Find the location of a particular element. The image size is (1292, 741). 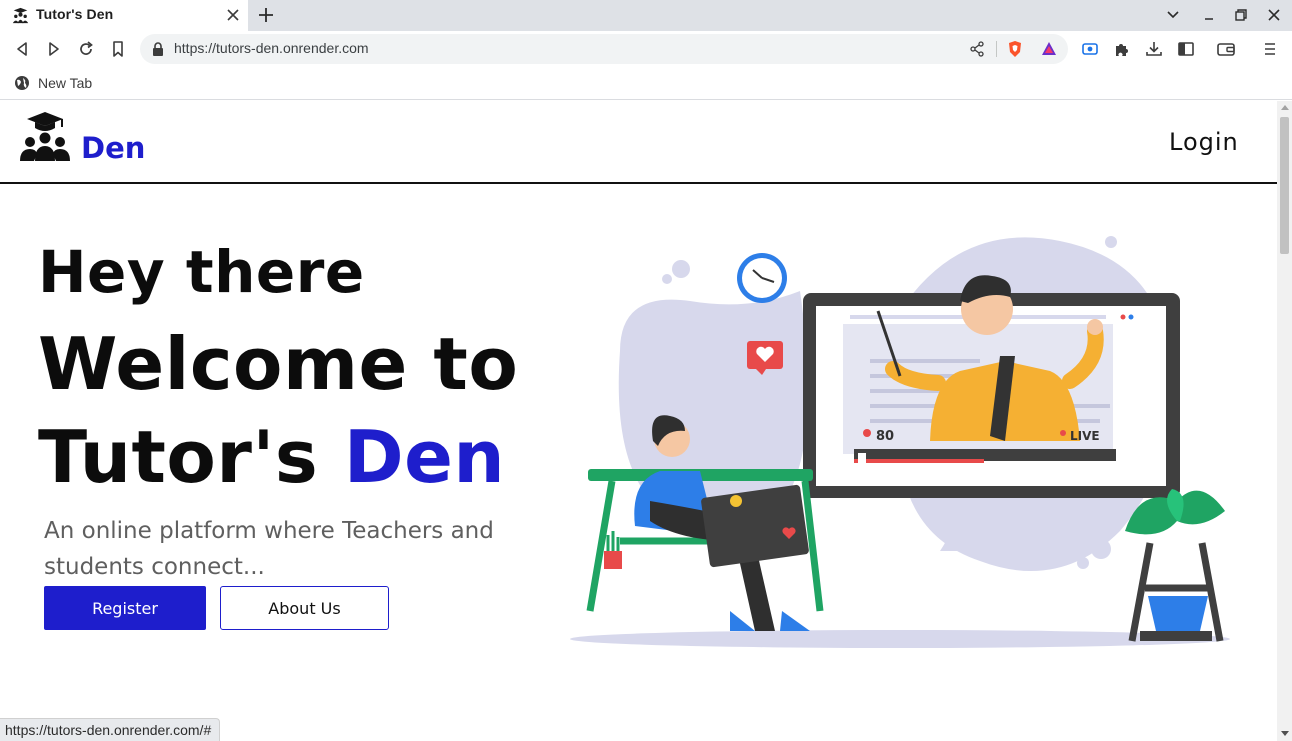

browser-toolbar: https://tutors-den.onrender.com is located at coordinates (646, 49).